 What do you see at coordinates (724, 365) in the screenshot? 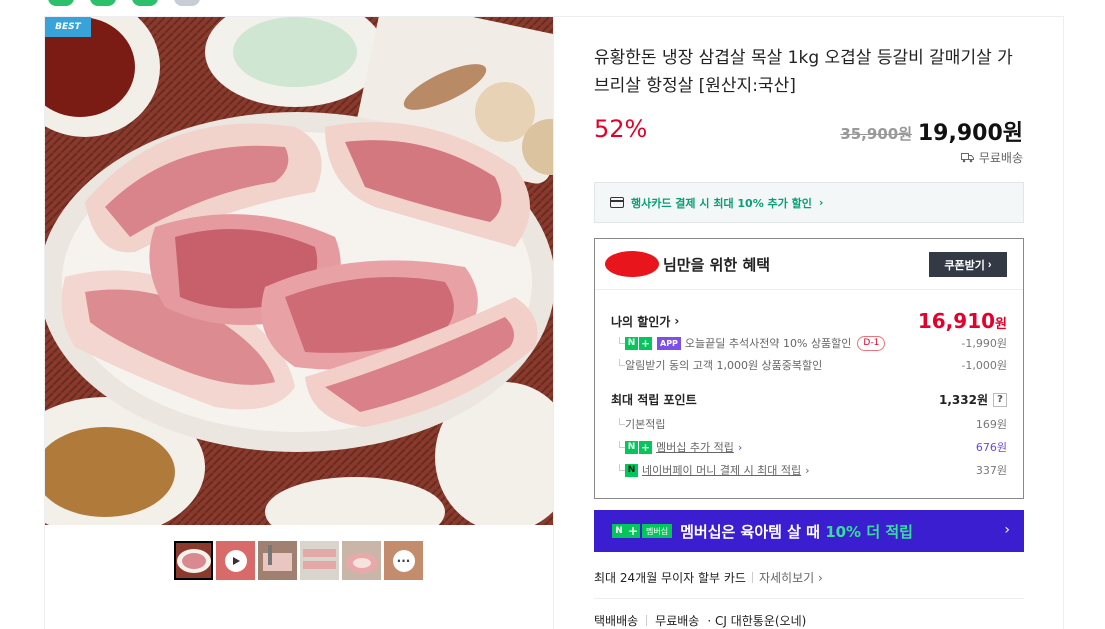
I see `discount-item-label: 알림받기 동의 고객 1,000원 상품중복할인` at bounding box center [724, 365].